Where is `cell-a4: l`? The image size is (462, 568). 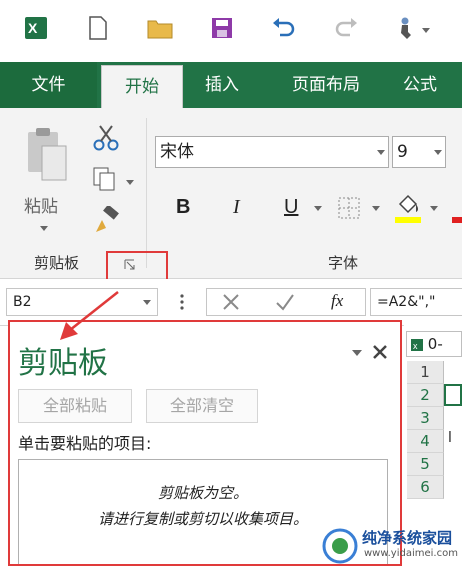 cell-a4: l is located at coordinates (450, 438).